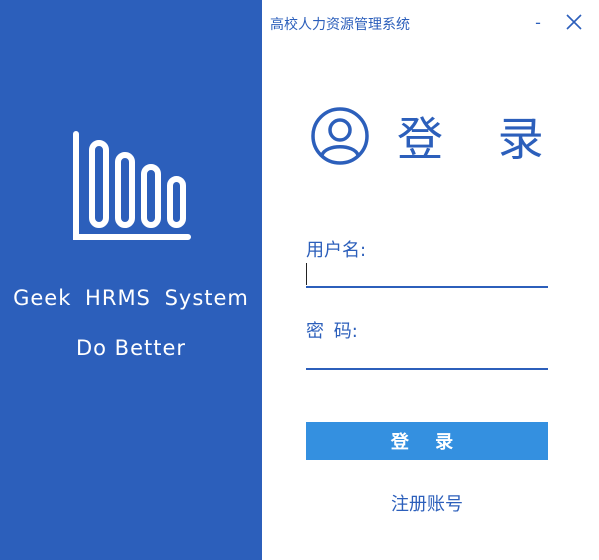 Image resolution: width=599 pixels, height=560 pixels. I want to click on login-heading: 登 录, so click(480, 139).